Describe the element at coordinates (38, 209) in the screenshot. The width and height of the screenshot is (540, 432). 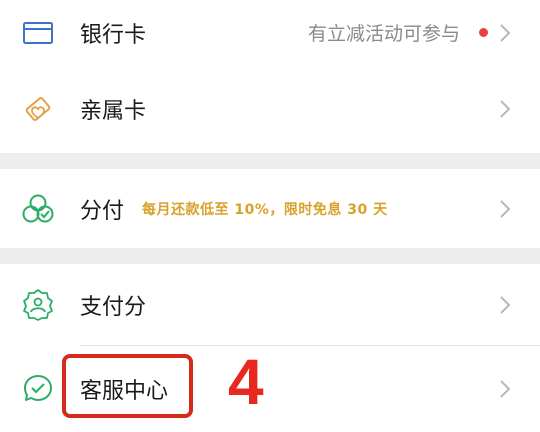
I see `fenfu-icon` at that location.